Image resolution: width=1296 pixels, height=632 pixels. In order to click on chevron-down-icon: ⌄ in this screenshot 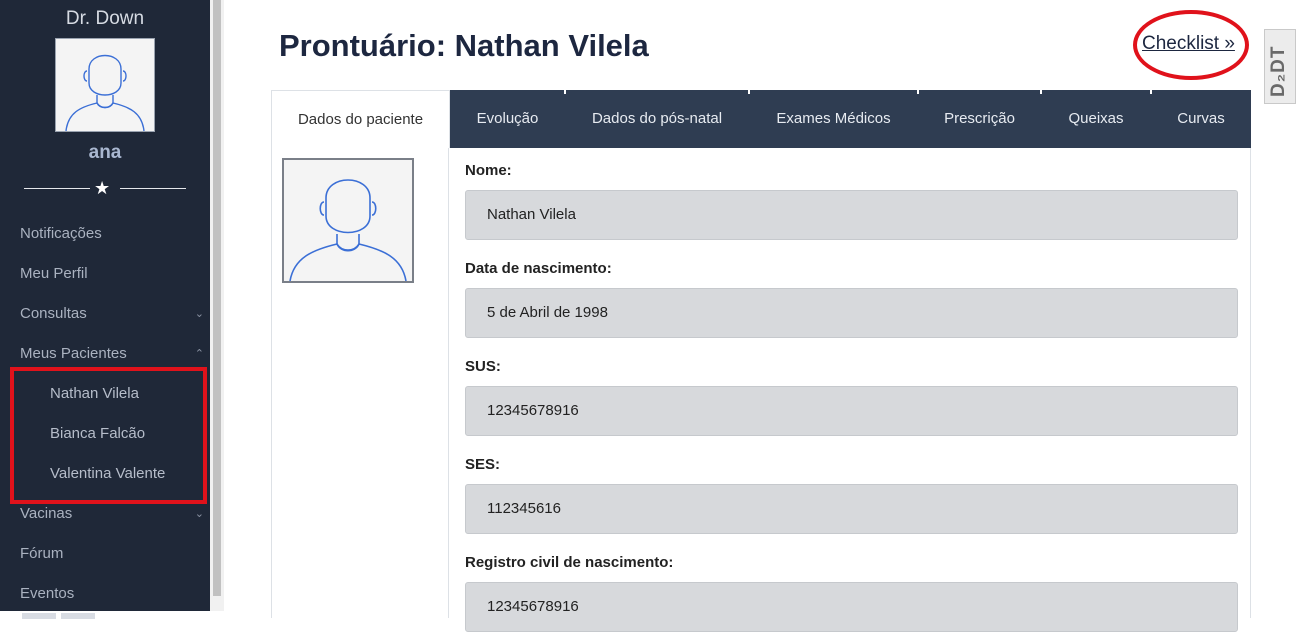, I will do `click(199, 314)`.